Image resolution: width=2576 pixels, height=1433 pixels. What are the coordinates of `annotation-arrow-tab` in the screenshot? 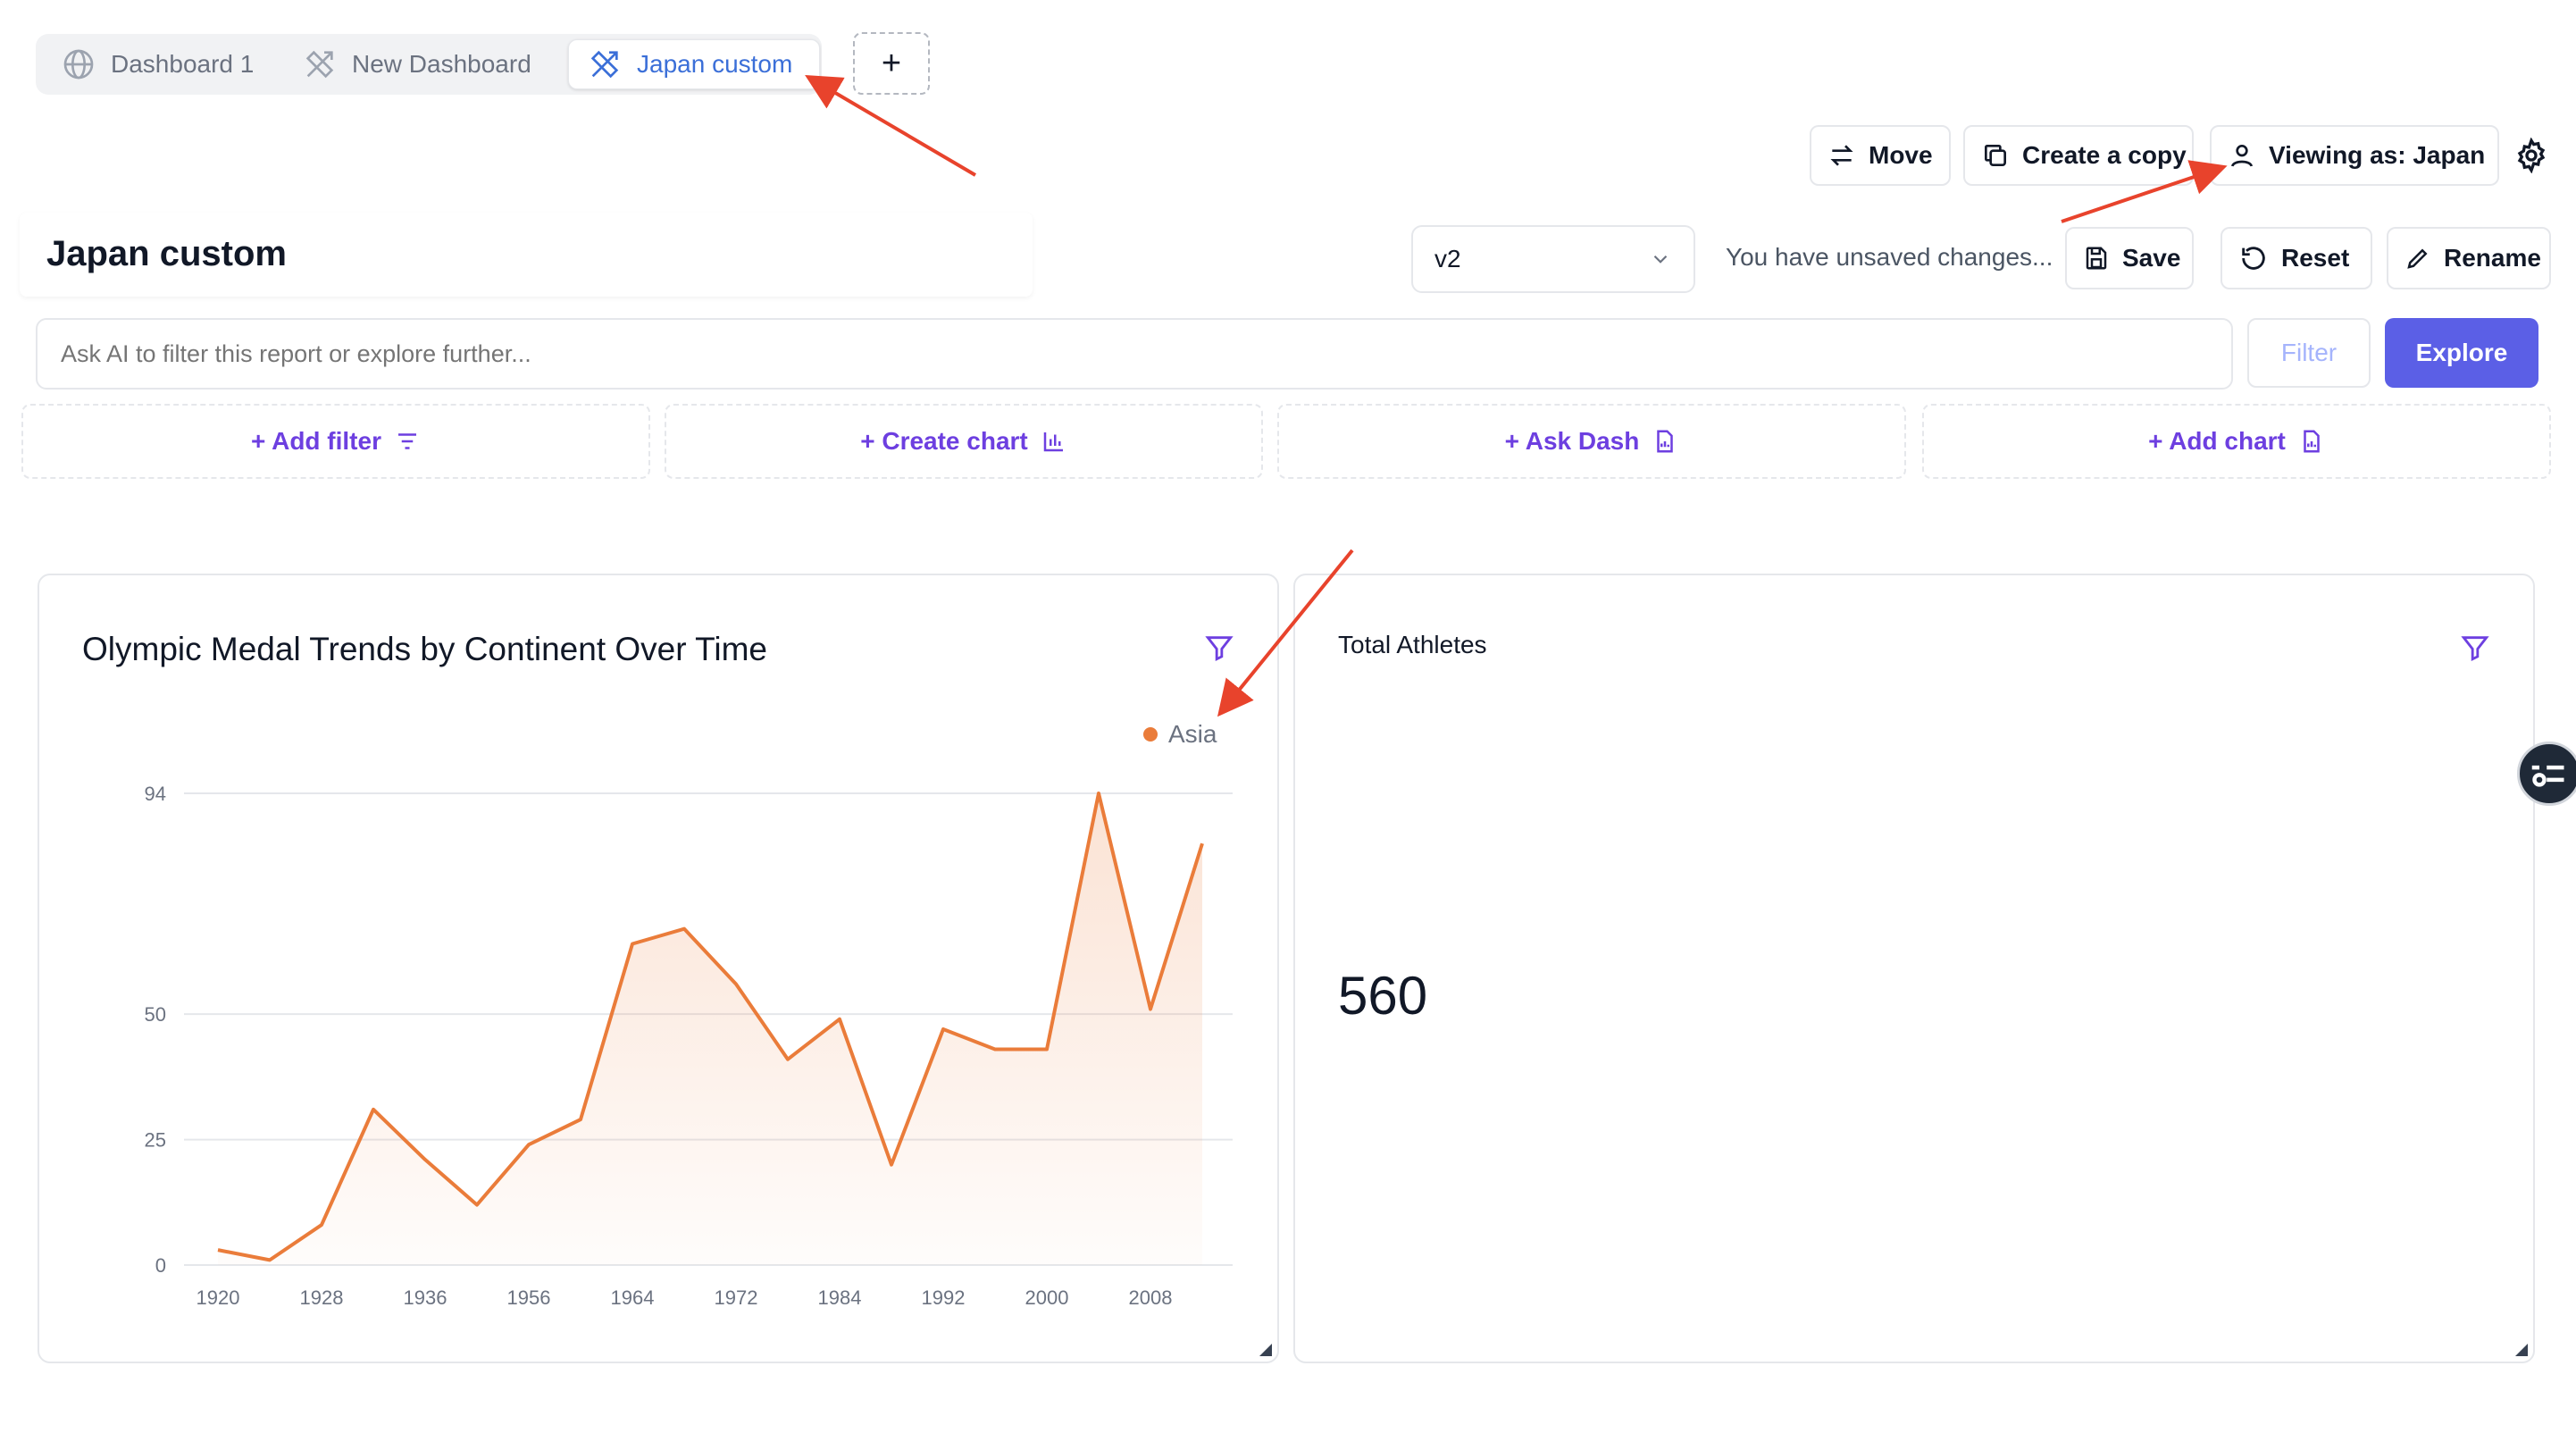 It's located at (891, 126).